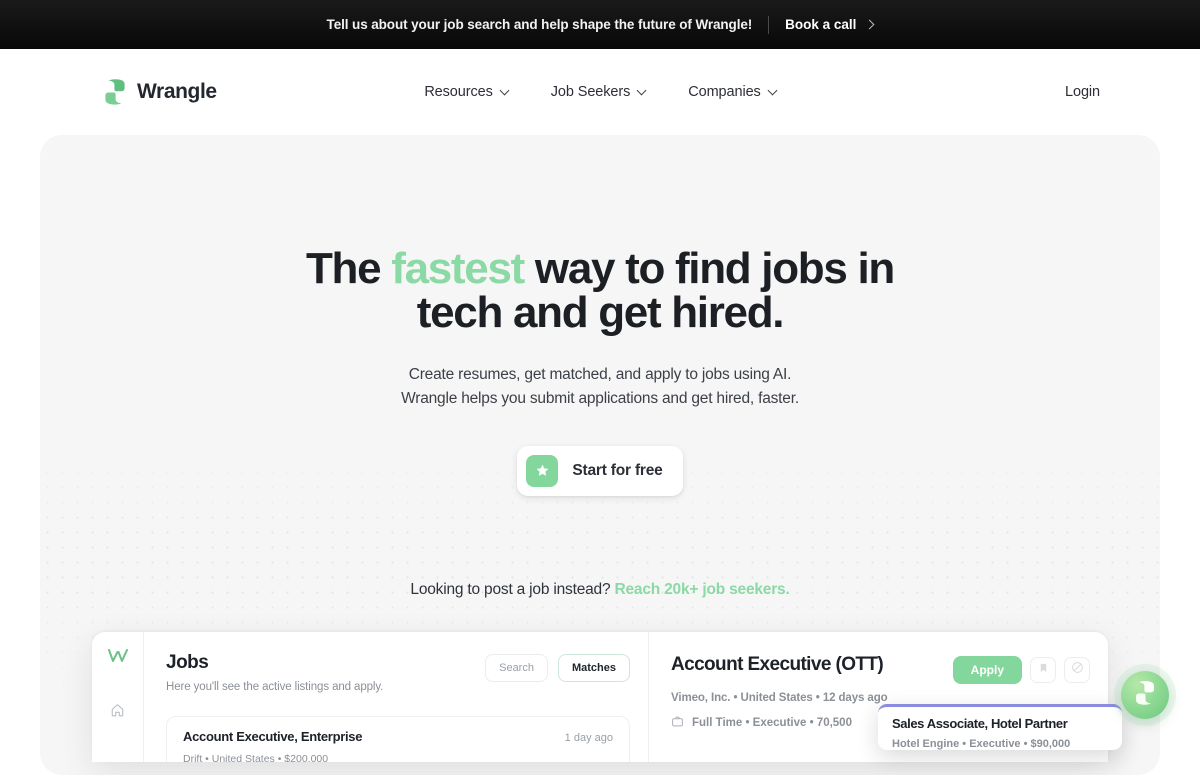  Describe the element at coordinates (516, 668) in the screenshot. I see `tab-search: Search` at that location.